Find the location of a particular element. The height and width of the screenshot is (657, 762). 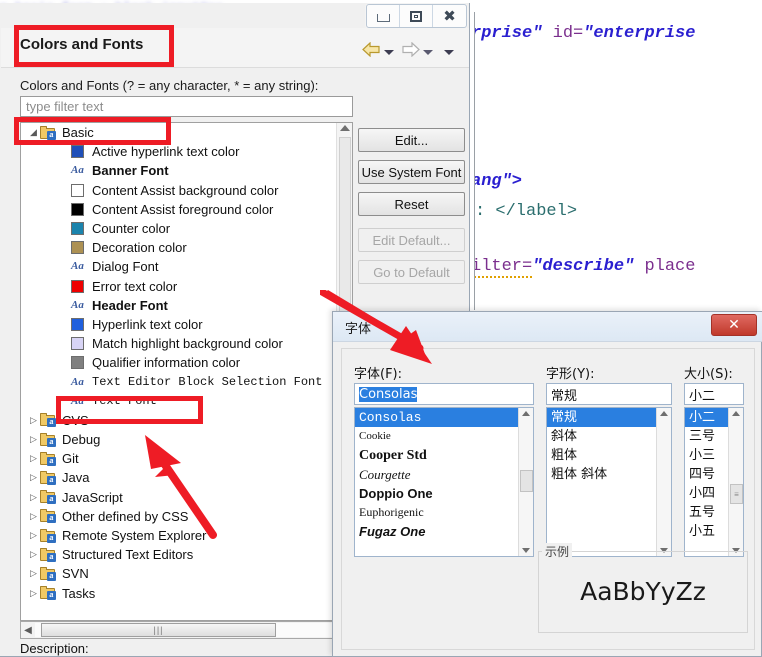

hscrollbar-thumb: ||| is located at coordinates (158, 630).